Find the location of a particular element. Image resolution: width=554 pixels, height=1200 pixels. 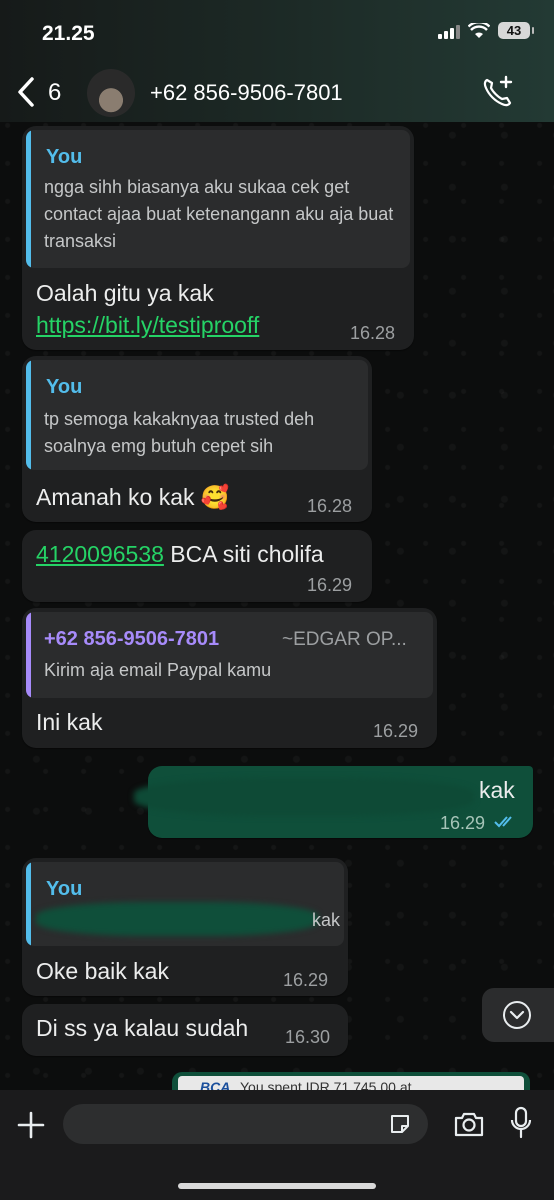

message-text: Oke baik kak is located at coordinates (102, 971).